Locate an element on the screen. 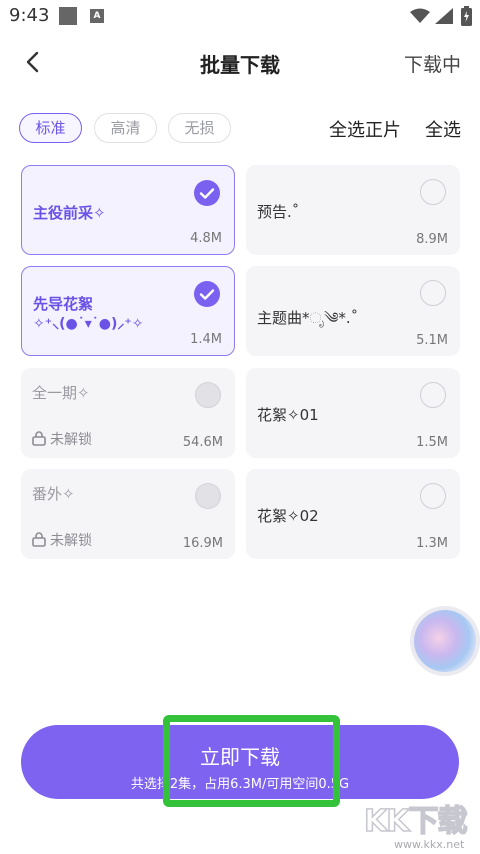 This screenshot has height=854, width=480. episode-card: 主题曲*ೃ༄*.˚ 5.1M is located at coordinates (353, 311).